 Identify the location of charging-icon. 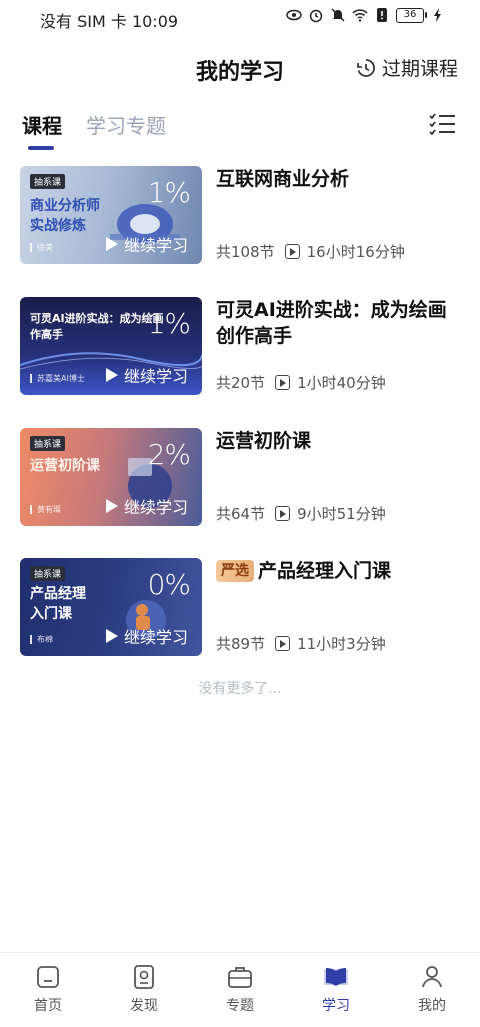
(437, 15).